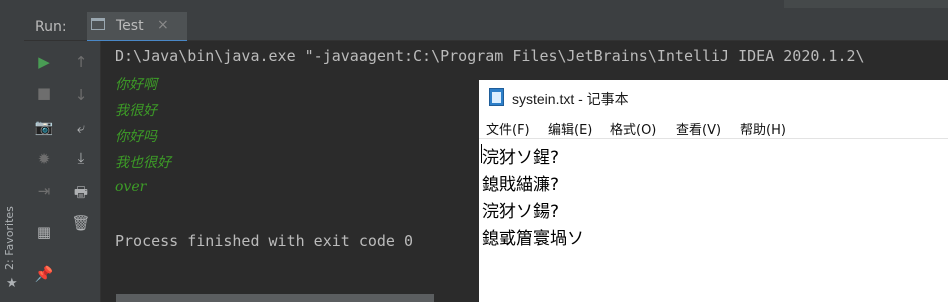  I want to click on output-line: over, so click(131, 187).